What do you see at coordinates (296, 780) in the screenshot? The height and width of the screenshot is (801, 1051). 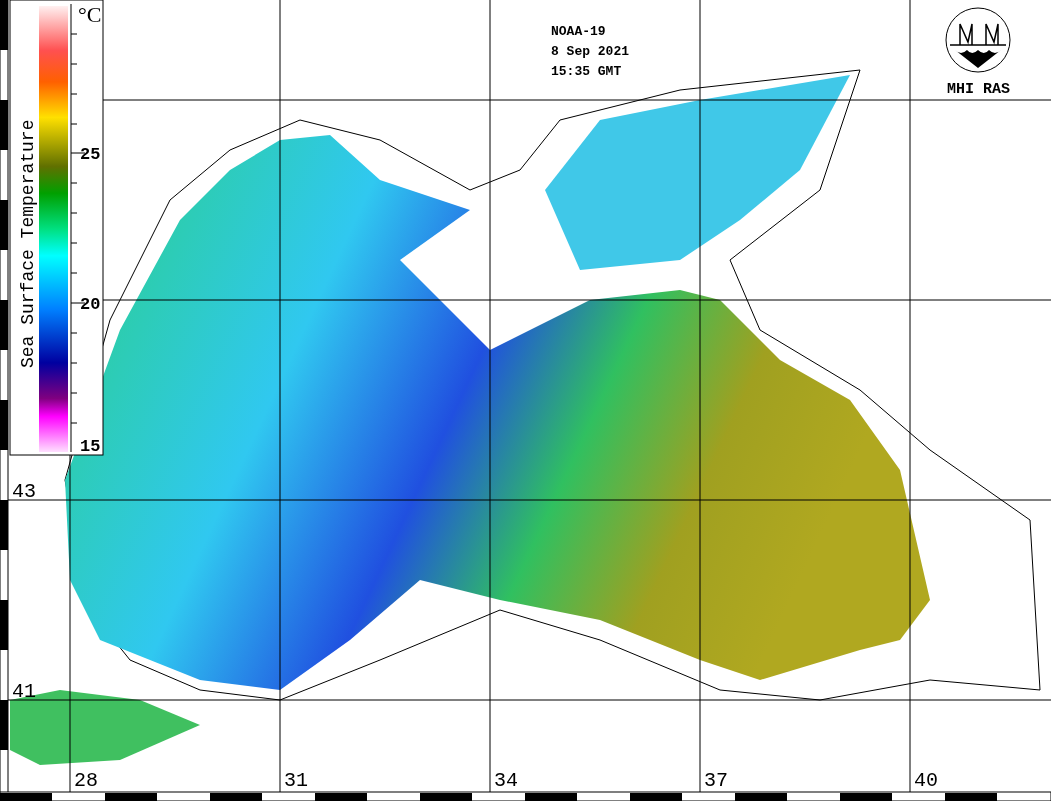 I see `longitude-label: 31` at bounding box center [296, 780].